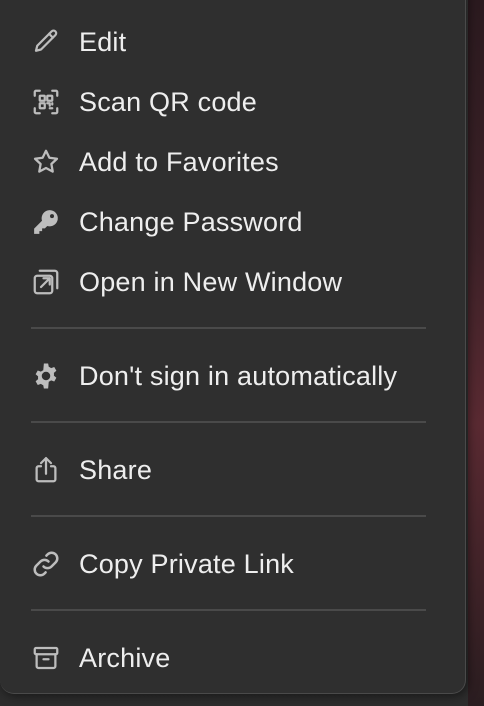 The image size is (484, 706). I want to click on menu-item-label: Don't sign in automatically, so click(238, 375).